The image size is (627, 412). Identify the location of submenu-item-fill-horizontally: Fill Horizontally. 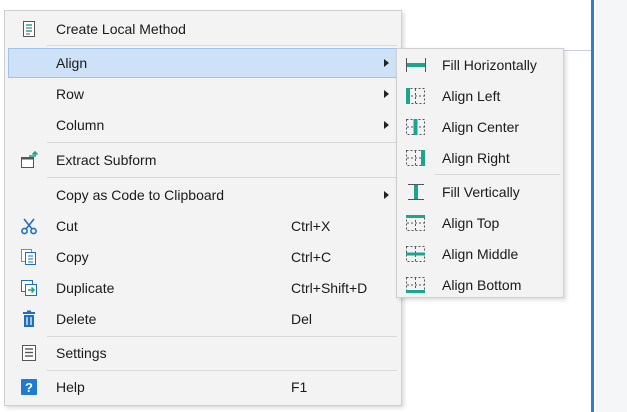
(480, 65).